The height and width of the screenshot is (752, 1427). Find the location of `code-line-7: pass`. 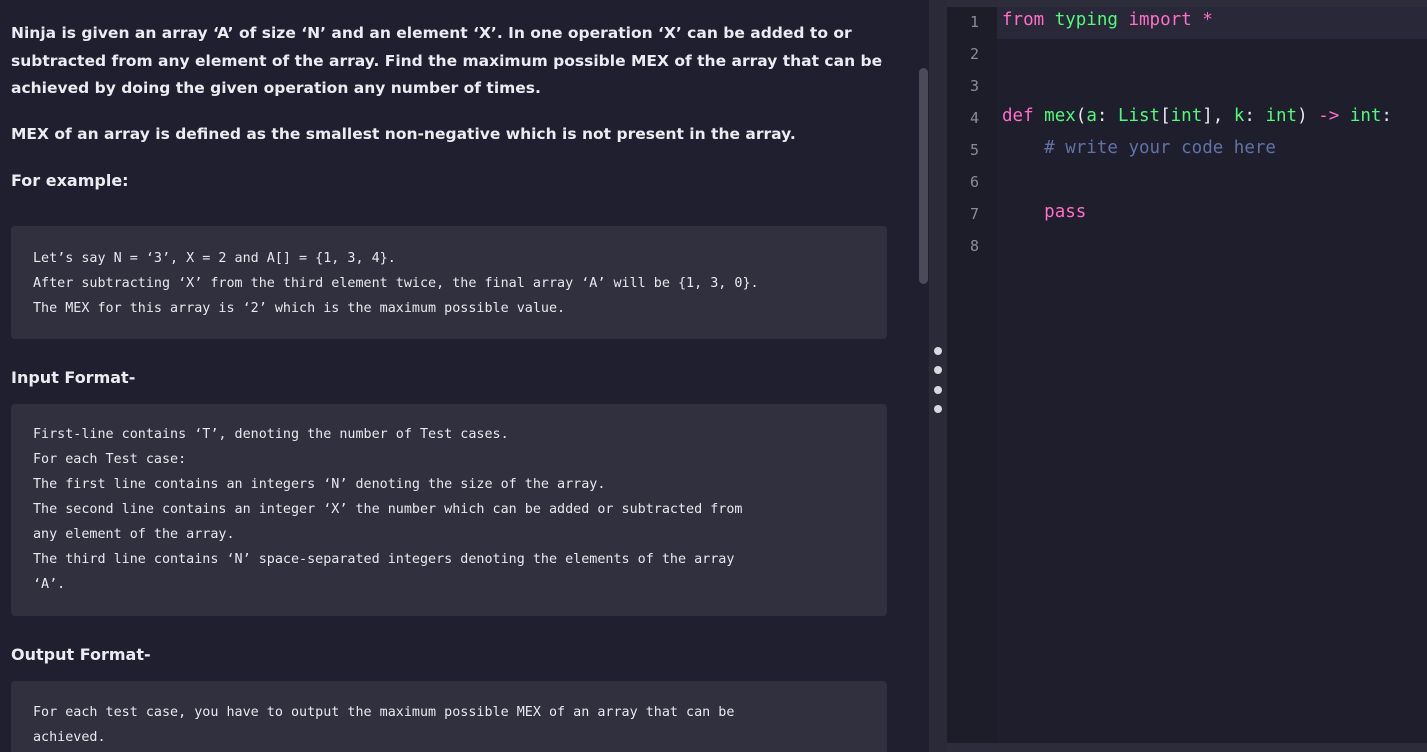

code-line-7: pass is located at coordinates (1044, 212).